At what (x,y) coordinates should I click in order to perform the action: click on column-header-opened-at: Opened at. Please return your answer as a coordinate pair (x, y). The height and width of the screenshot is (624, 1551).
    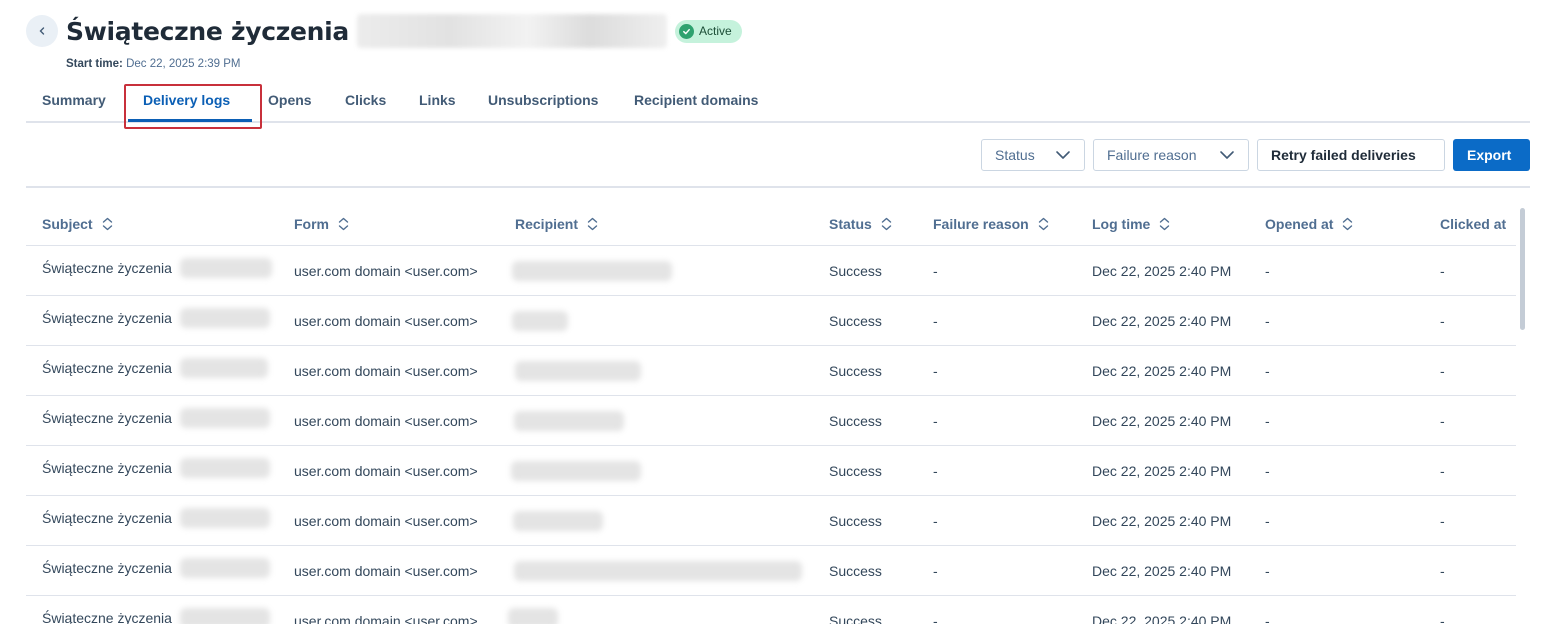
    Looking at the image, I should click on (1309, 224).